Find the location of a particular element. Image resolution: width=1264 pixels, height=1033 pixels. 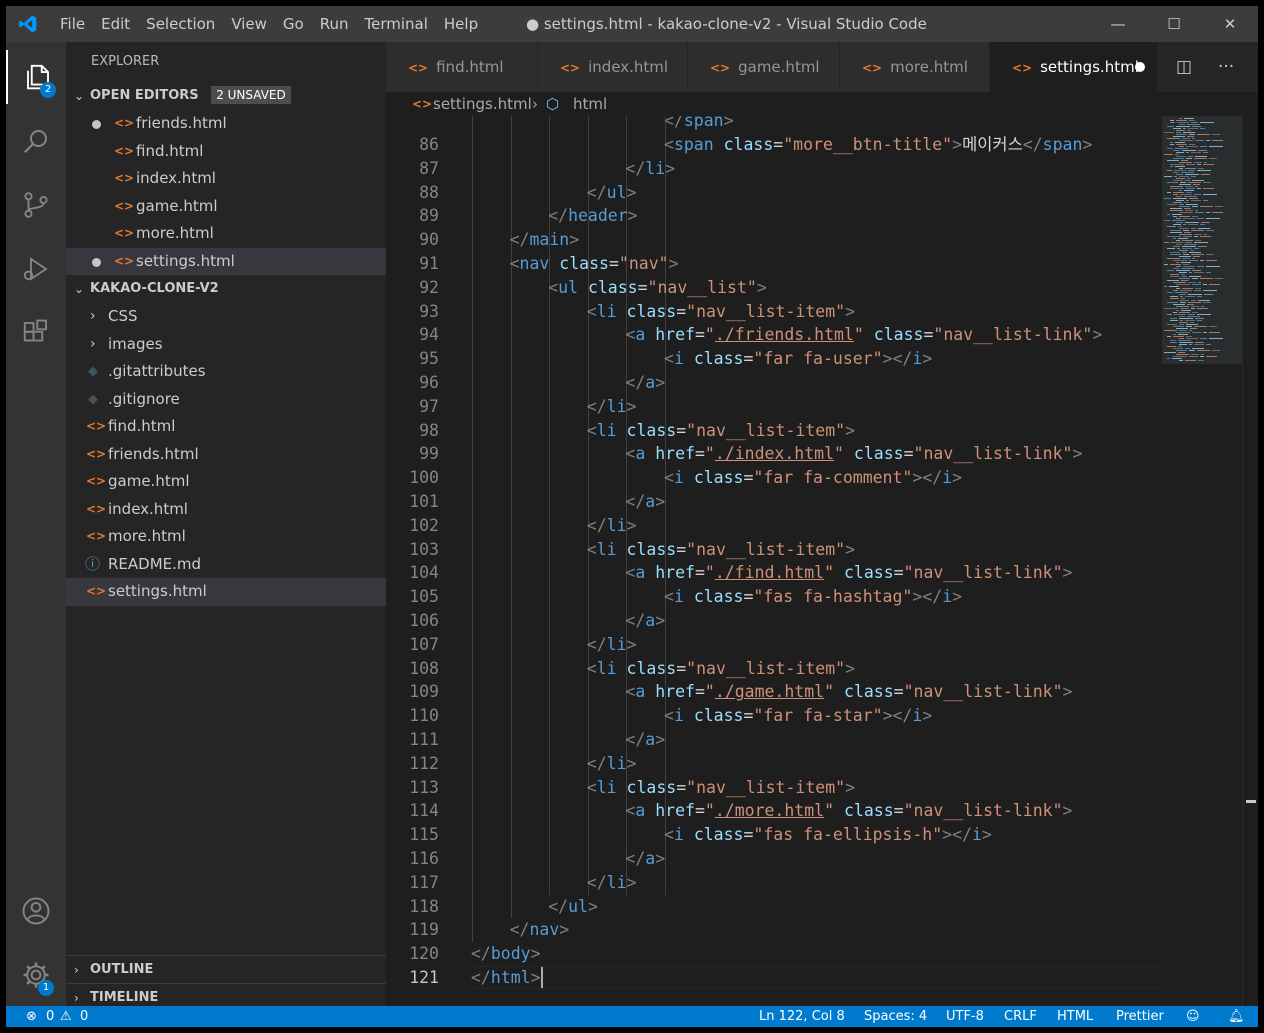

feedback-icon: ☺ is located at coordinates (1193, 1016).